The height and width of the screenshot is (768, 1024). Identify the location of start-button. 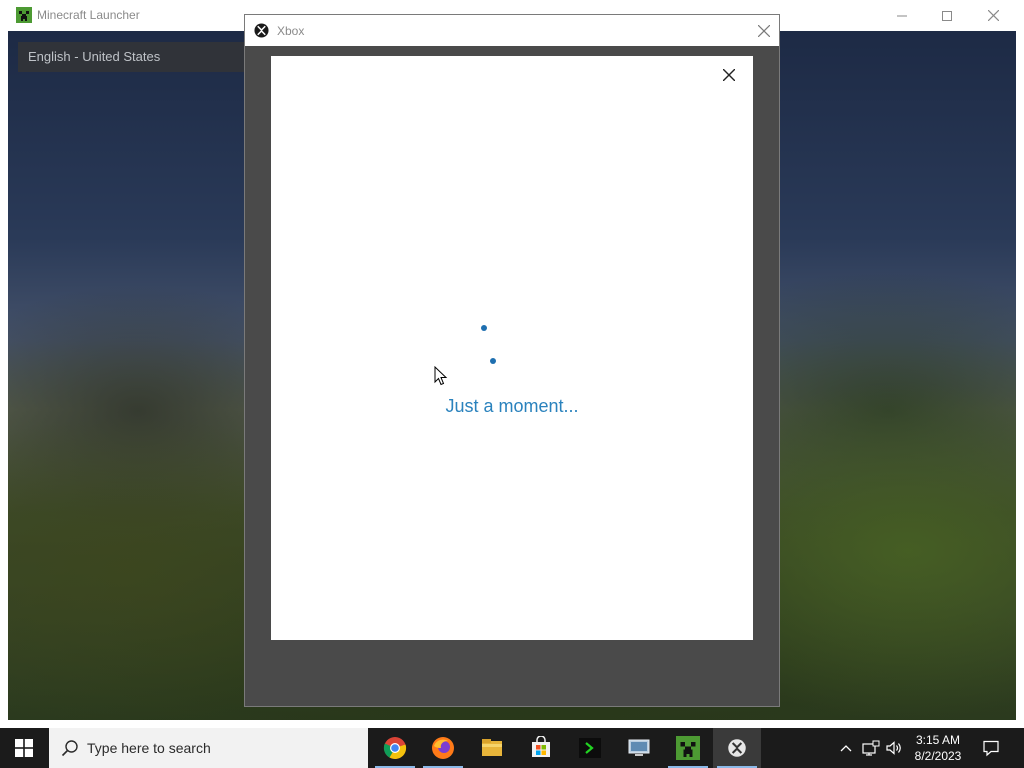
(24, 748).